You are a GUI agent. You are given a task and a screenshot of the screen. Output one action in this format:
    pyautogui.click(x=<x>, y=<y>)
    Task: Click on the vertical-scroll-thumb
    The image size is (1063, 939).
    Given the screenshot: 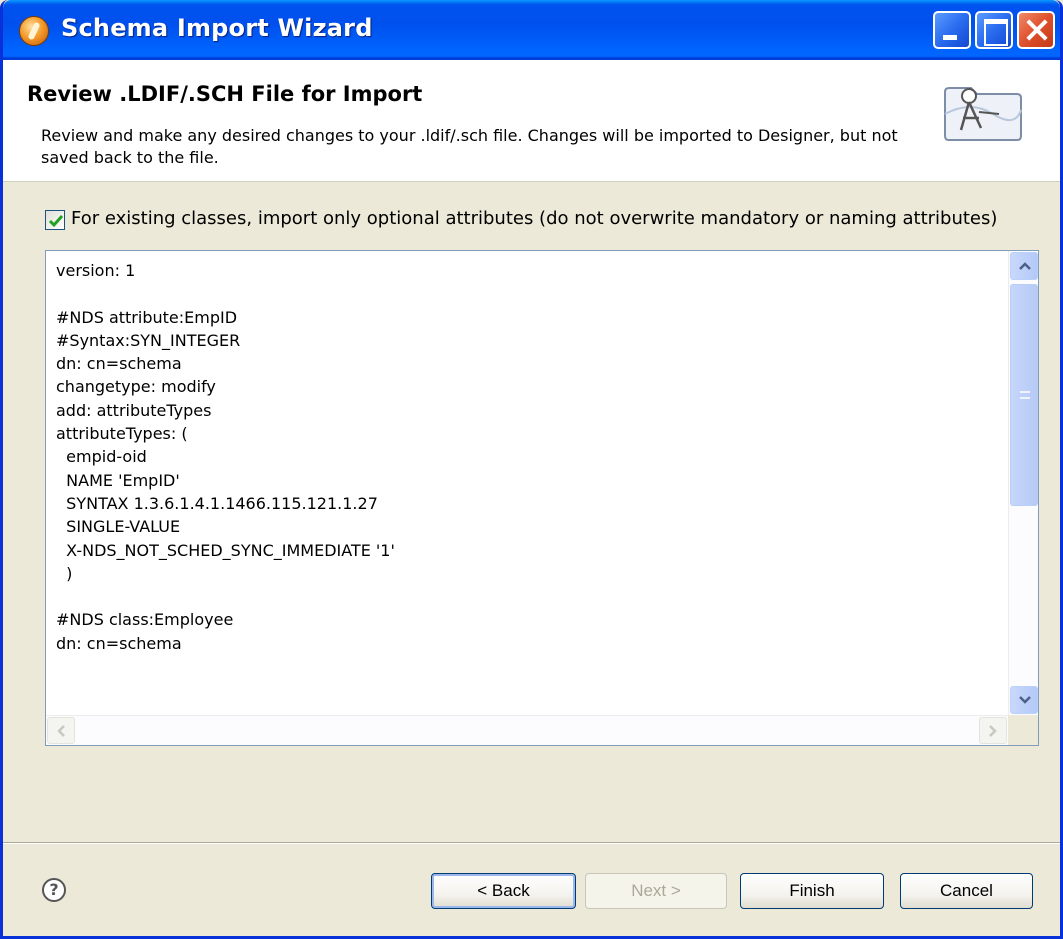 What is the action you would take?
    pyautogui.click(x=1024, y=395)
    